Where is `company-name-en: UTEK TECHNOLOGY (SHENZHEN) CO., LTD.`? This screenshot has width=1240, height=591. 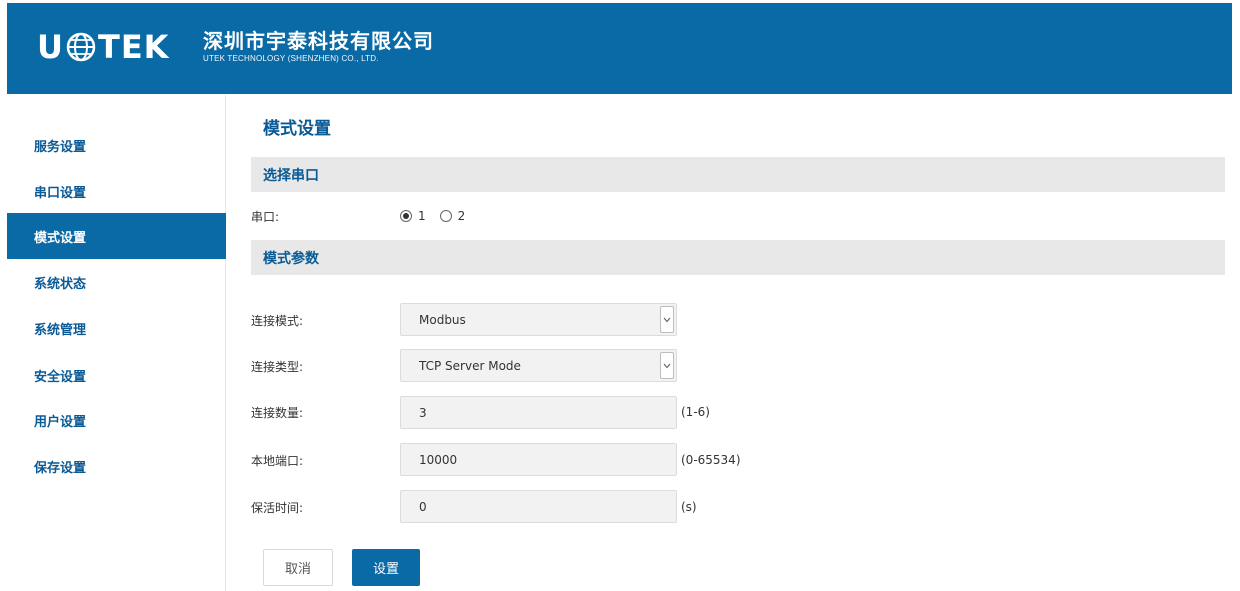 company-name-en: UTEK TECHNOLOGY (SHENZHEN) CO., LTD. is located at coordinates (291, 58).